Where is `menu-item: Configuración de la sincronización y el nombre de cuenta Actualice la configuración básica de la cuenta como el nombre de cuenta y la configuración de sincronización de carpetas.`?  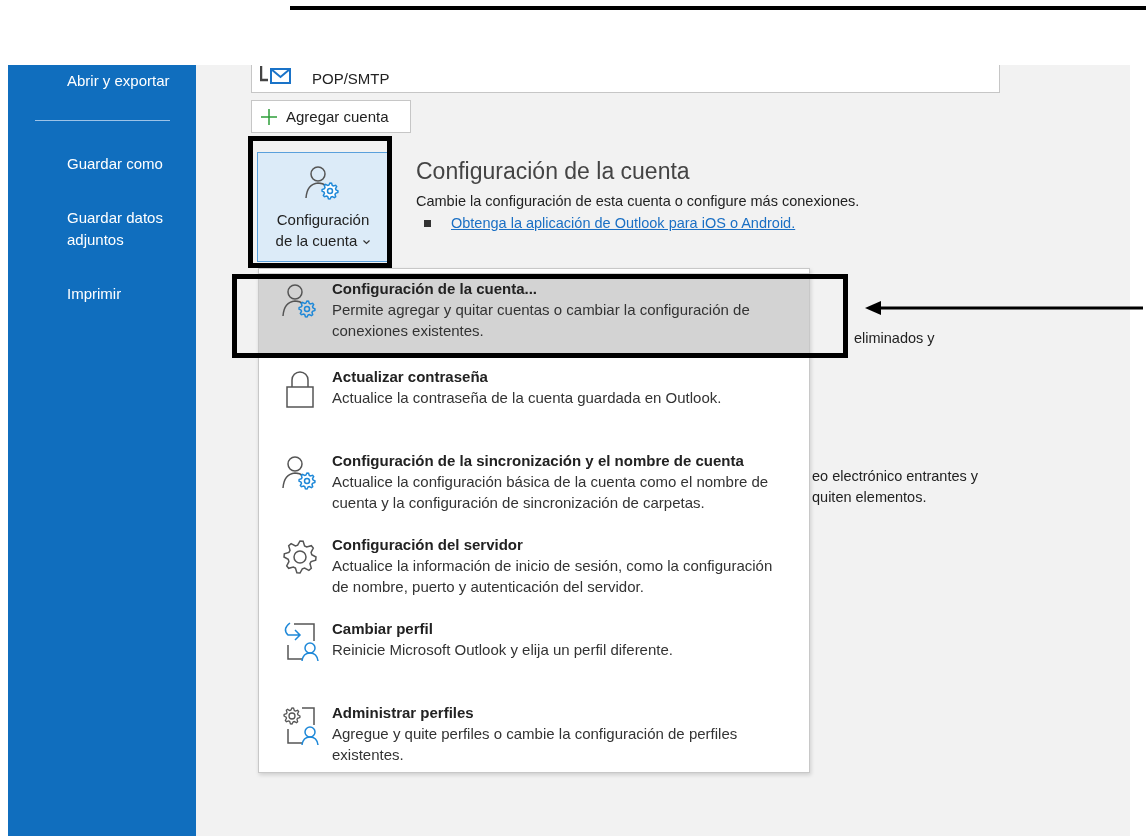 menu-item: Configuración de la sincronización y el nombre de cuenta Actualice la configuración básica de la cuenta como el nombre de cuenta y la configuración de sincronización de carpetas. is located at coordinates (534, 485).